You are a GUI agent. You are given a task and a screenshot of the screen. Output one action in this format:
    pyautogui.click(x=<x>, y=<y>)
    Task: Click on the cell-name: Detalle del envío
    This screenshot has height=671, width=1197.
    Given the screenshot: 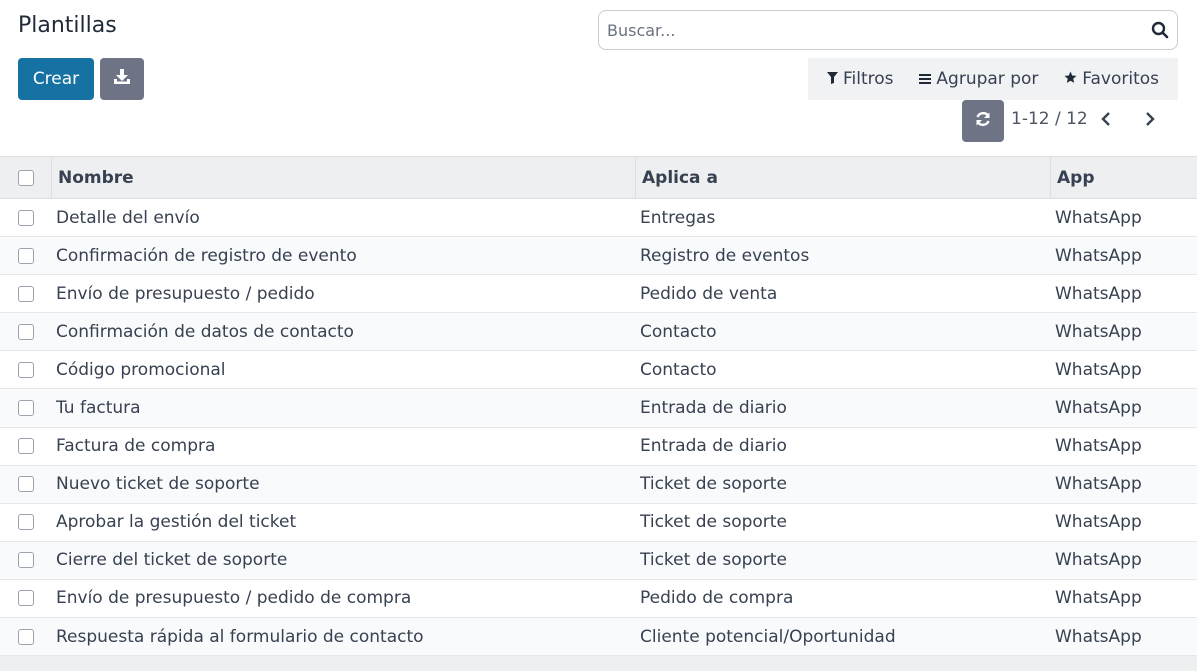 What is the action you would take?
    pyautogui.click(x=128, y=217)
    